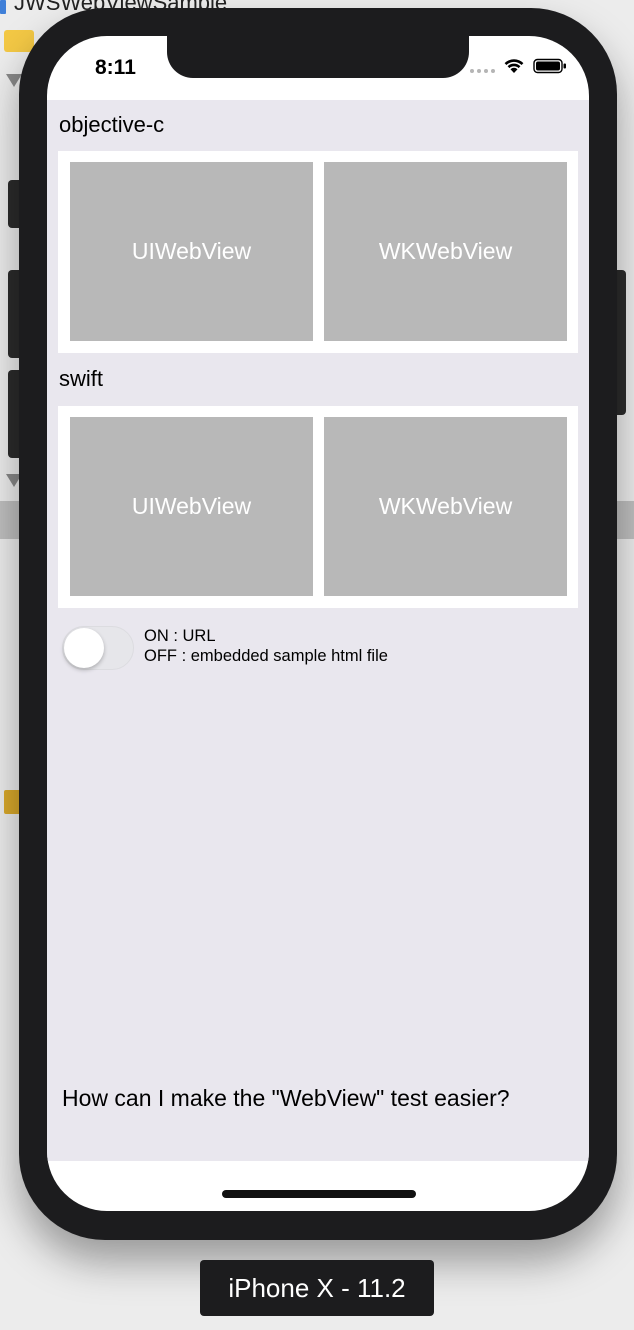 The width and height of the screenshot is (634, 1330). I want to click on section-title-objc: objective-c, so click(112, 124).